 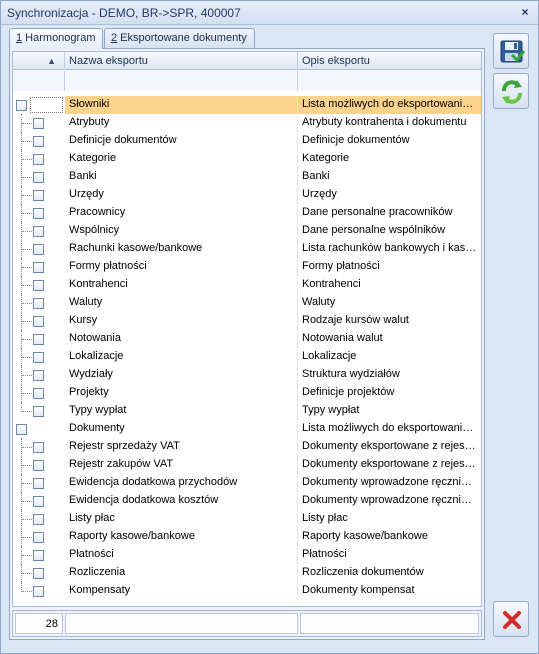 I want to click on export-name-cell: Ewidencja dodatkowa przychodów, so click(x=181, y=483).